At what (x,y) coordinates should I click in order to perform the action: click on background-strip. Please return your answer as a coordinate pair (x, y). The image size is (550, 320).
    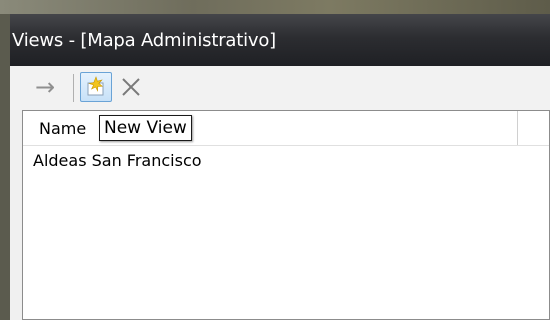
    Looking at the image, I should click on (275, 7).